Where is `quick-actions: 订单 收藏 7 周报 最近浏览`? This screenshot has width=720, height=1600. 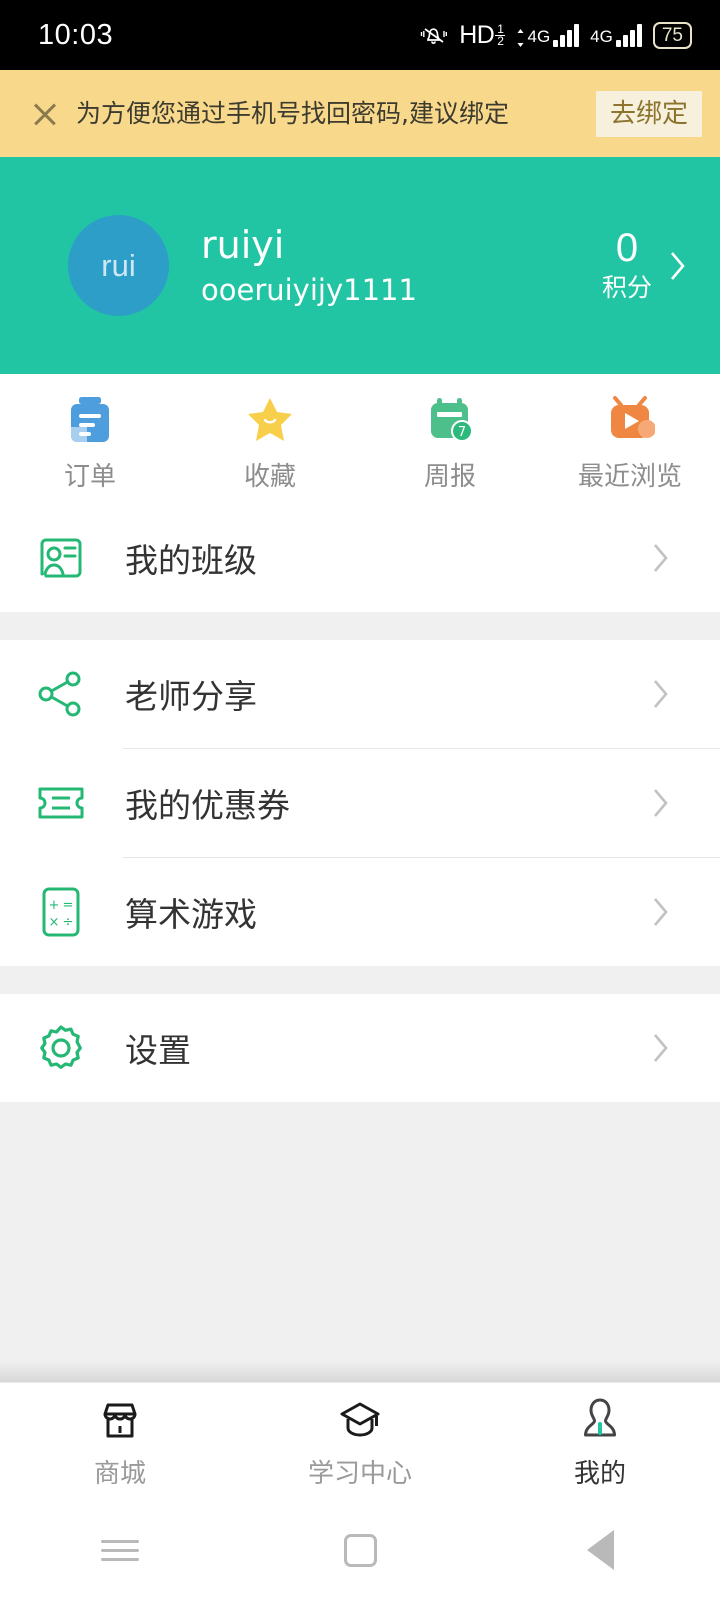 quick-actions: 订单 收藏 7 周报 最近浏览 is located at coordinates (360, 439).